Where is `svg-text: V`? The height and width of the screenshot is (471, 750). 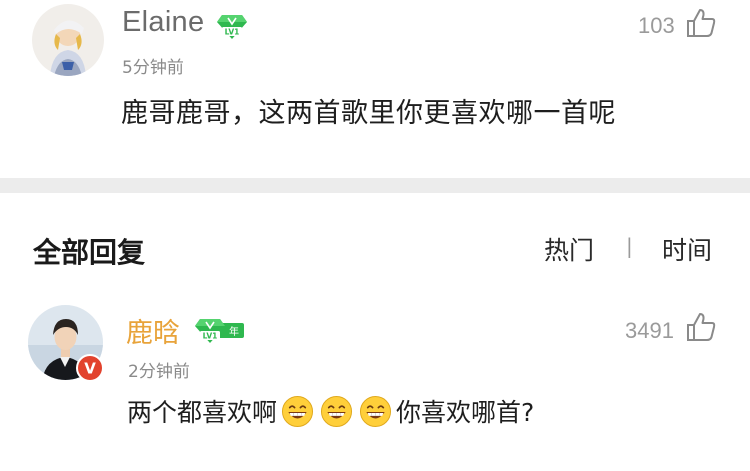 svg-text: V is located at coordinates (90, 369).